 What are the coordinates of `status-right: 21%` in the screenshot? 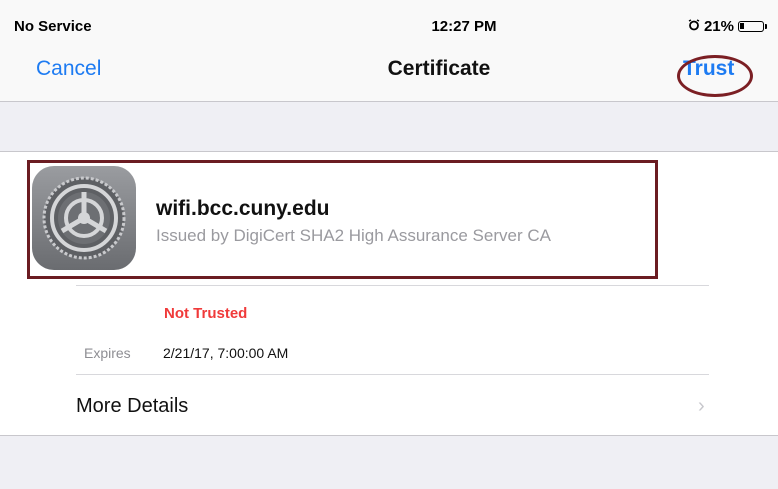 It's located at (727, 26).